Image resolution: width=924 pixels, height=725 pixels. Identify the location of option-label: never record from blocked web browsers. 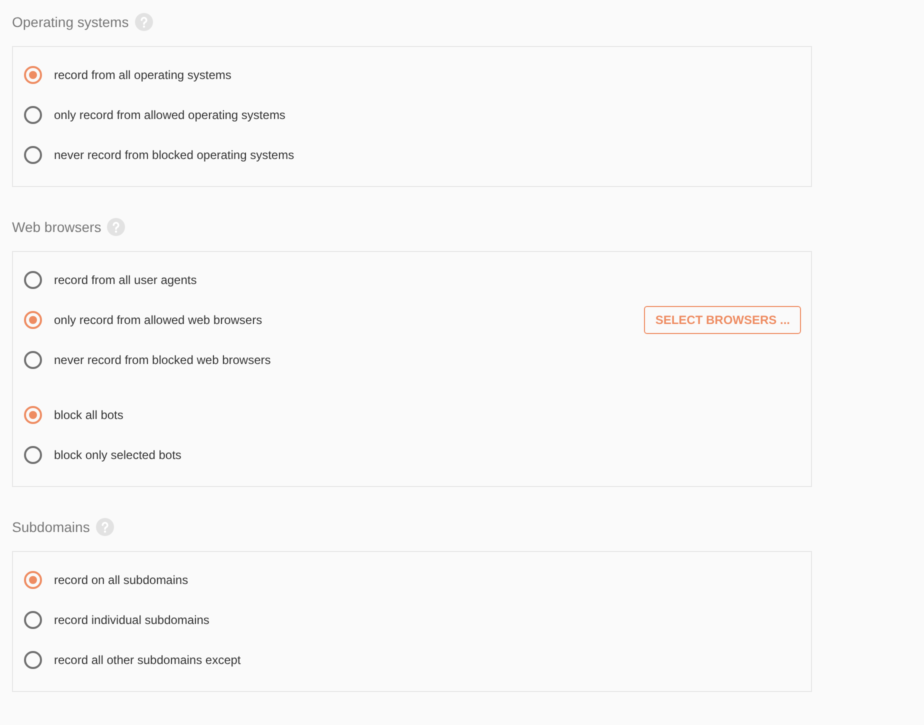
(162, 360).